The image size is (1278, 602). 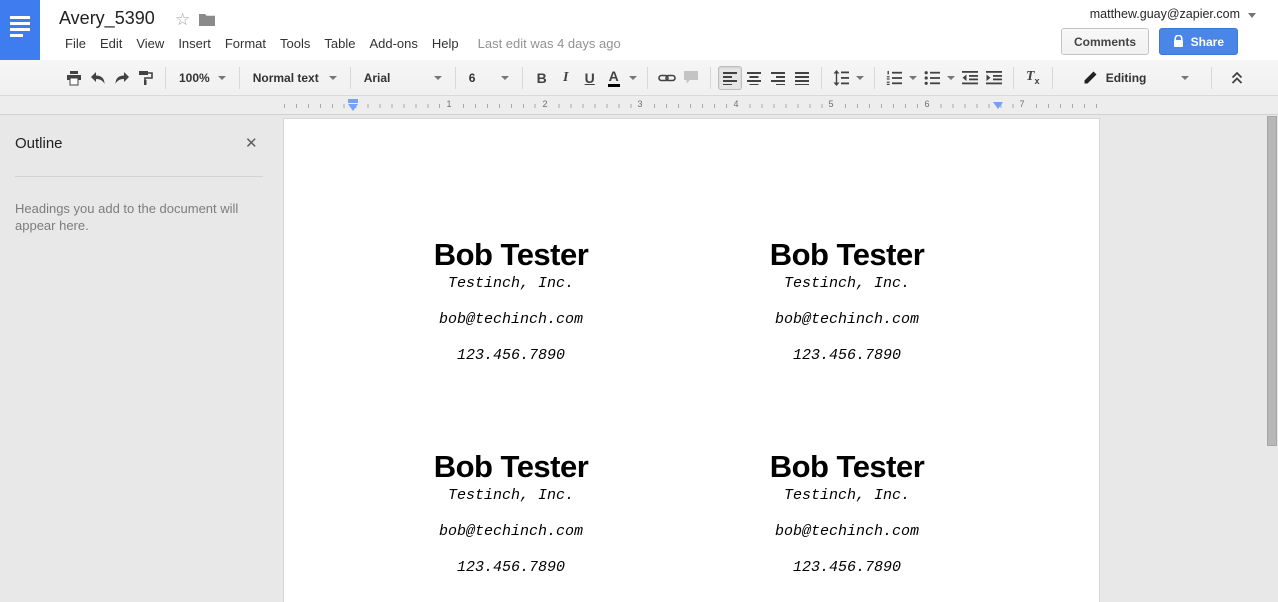 I want to click on mode-dropdown: Editing, so click(x=1136, y=78).